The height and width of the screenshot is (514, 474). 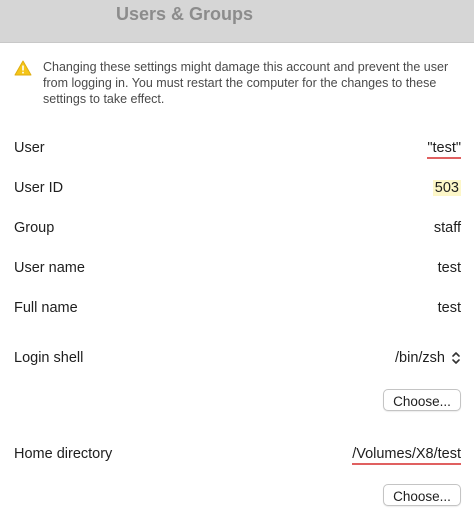 I want to click on group-field: staff, so click(x=447, y=228).